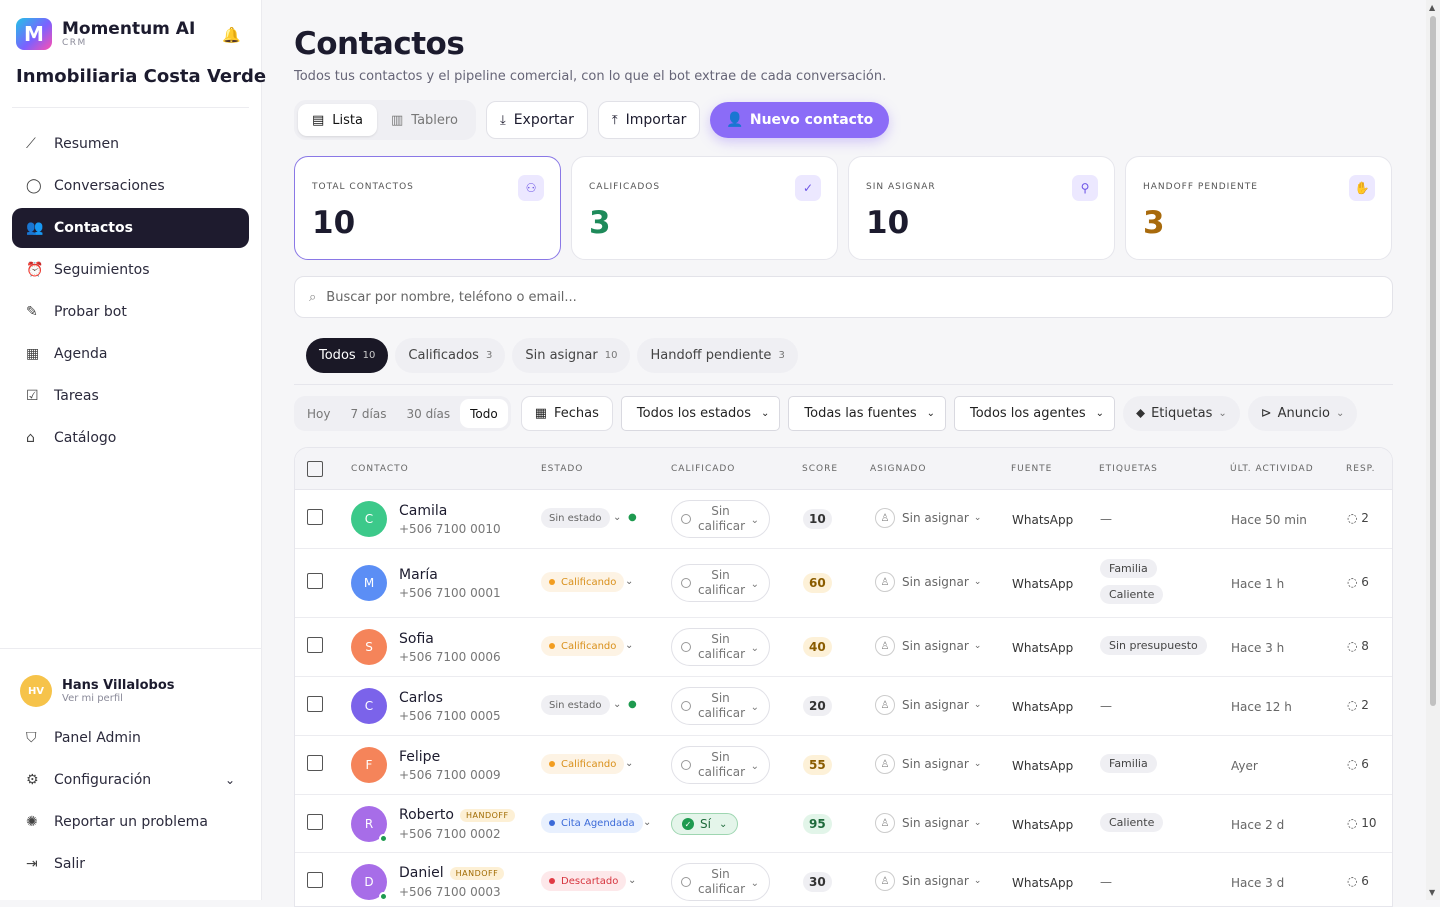  What do you see at coordinates (421, 698) in the screenshot?
I see `contact-name: Carlos` at bounding box center [421, 698].